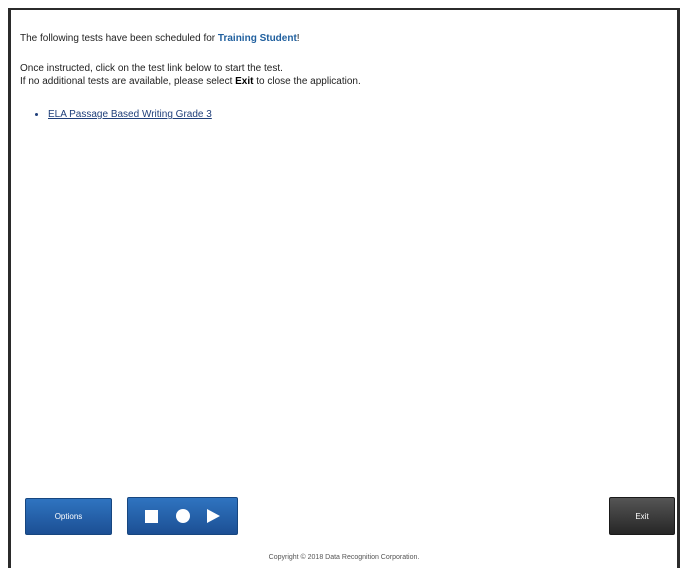  I want to click on options-button: Options, so click(68, 516).